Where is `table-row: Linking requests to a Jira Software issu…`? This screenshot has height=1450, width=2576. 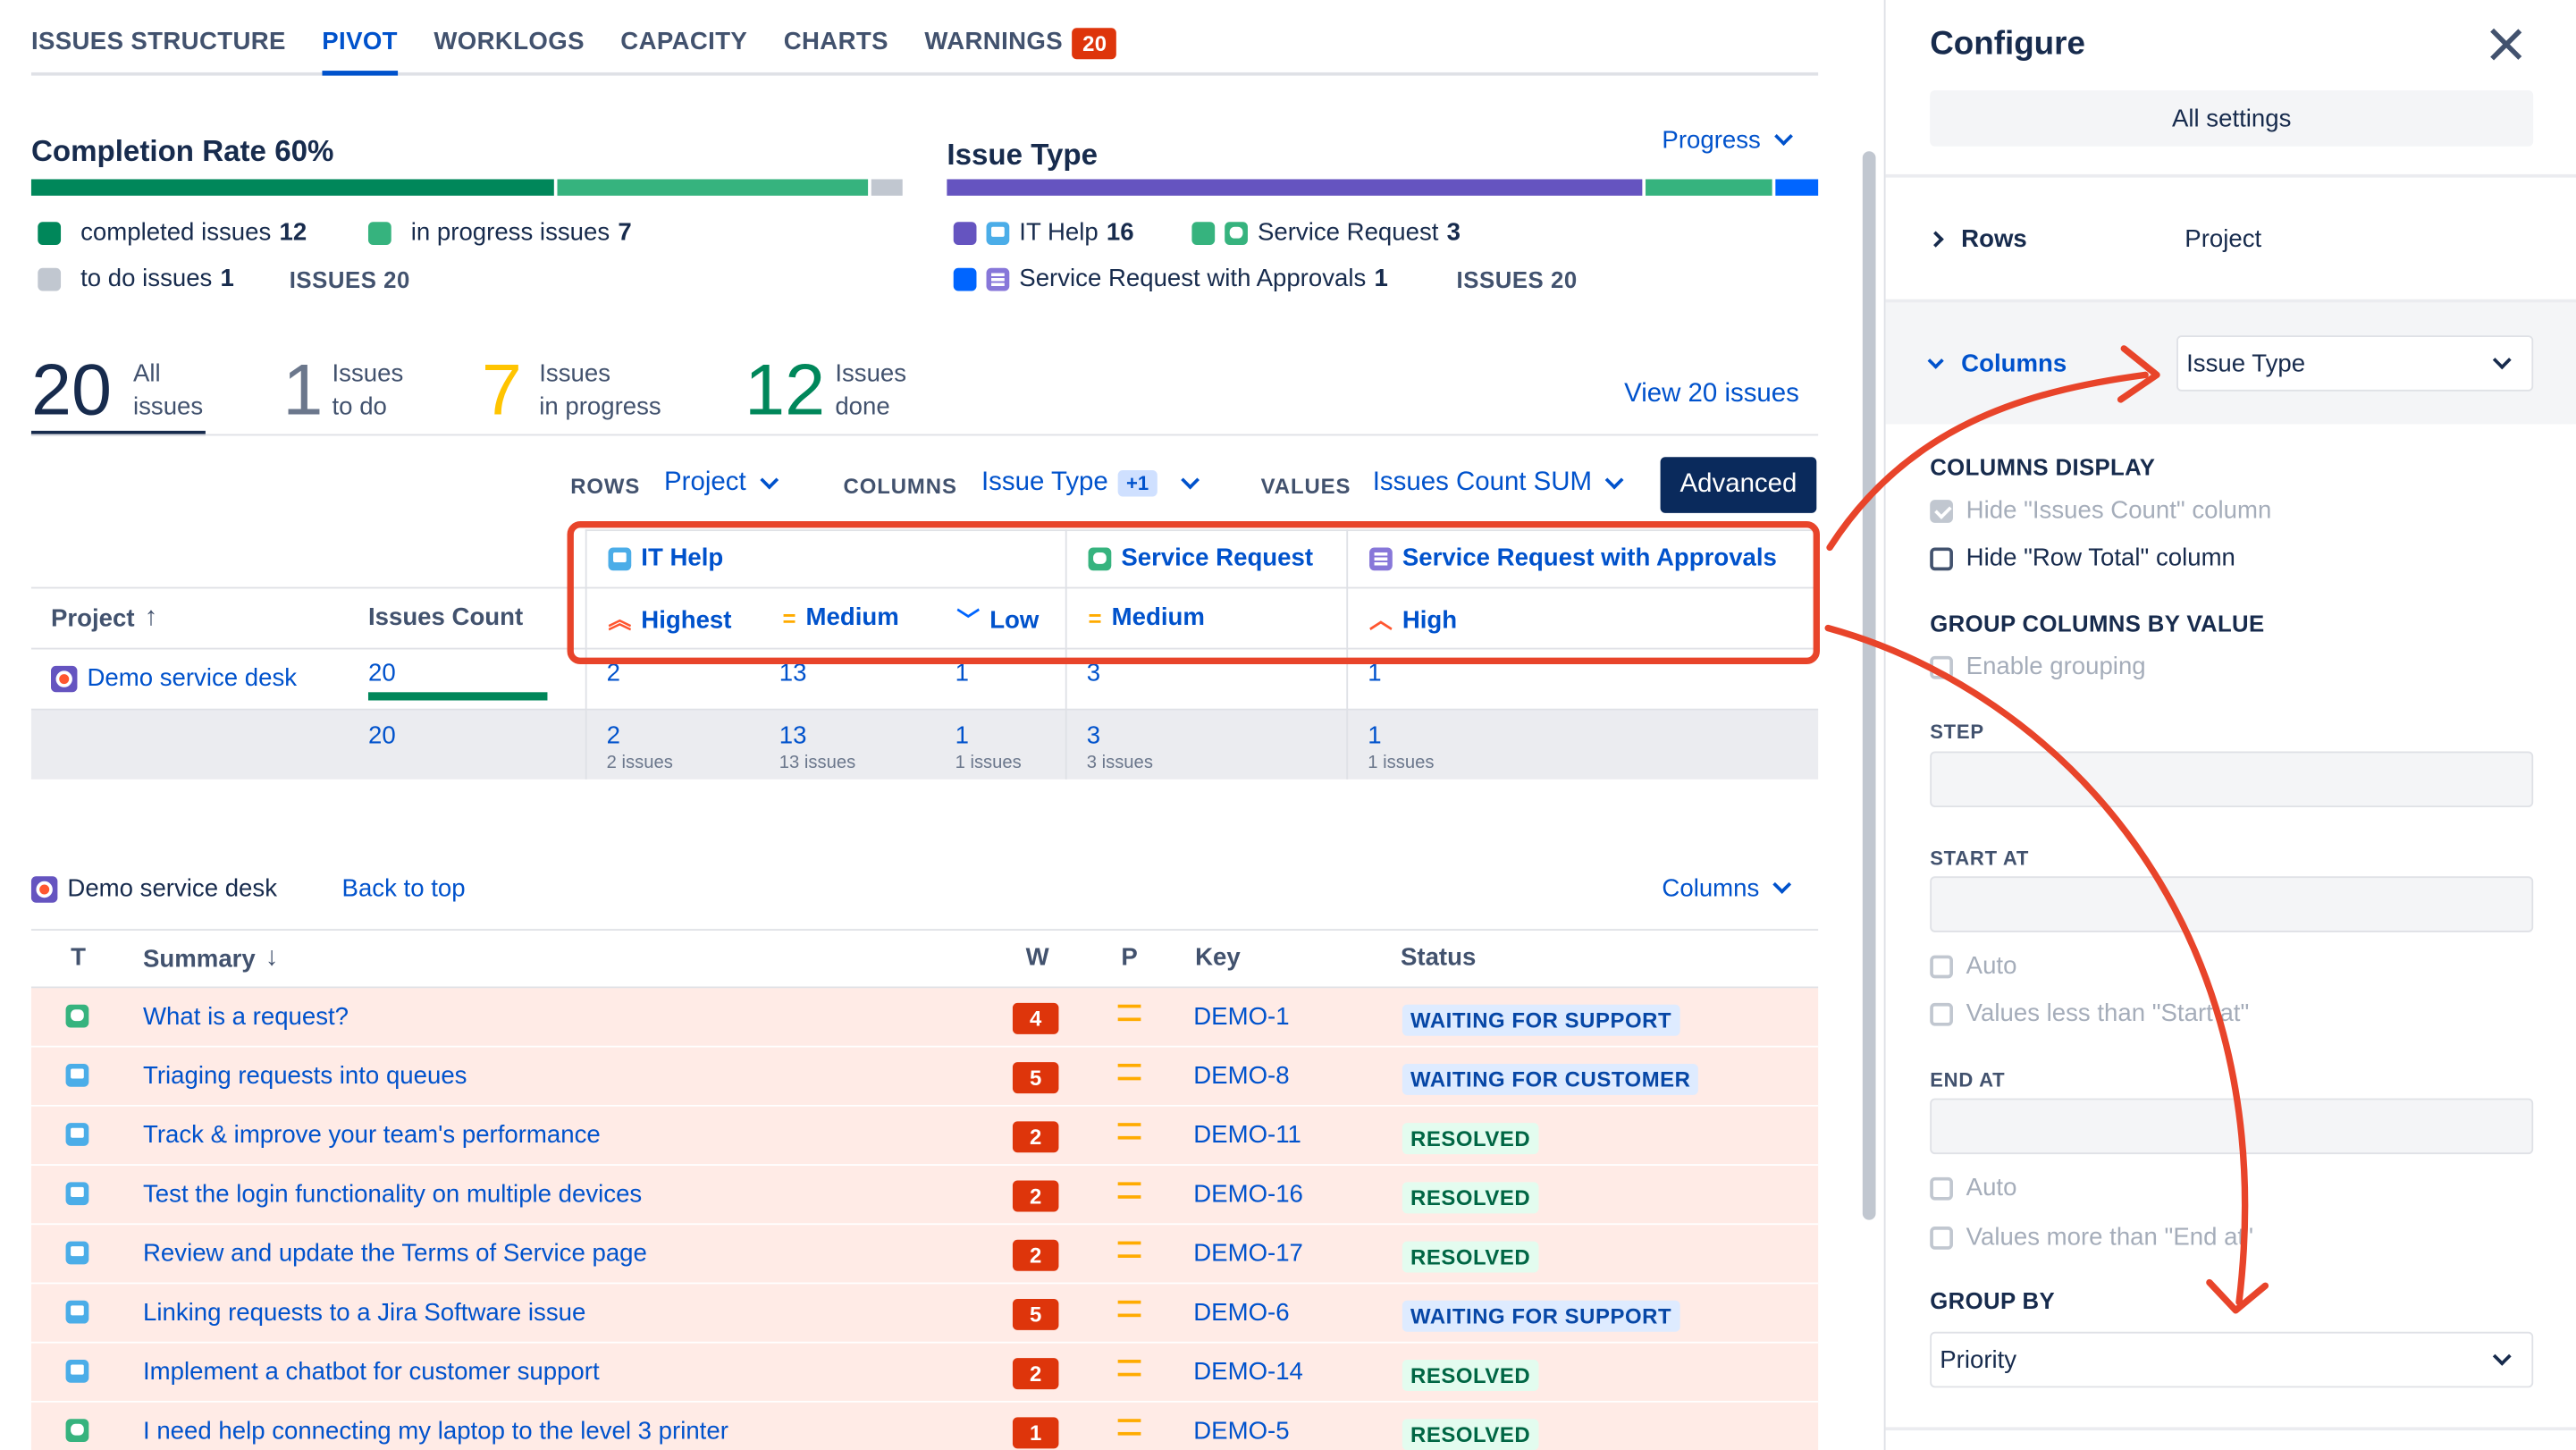
table-row: Linking requests to a Jira Software issu… is located at coordinates (925, 1314).